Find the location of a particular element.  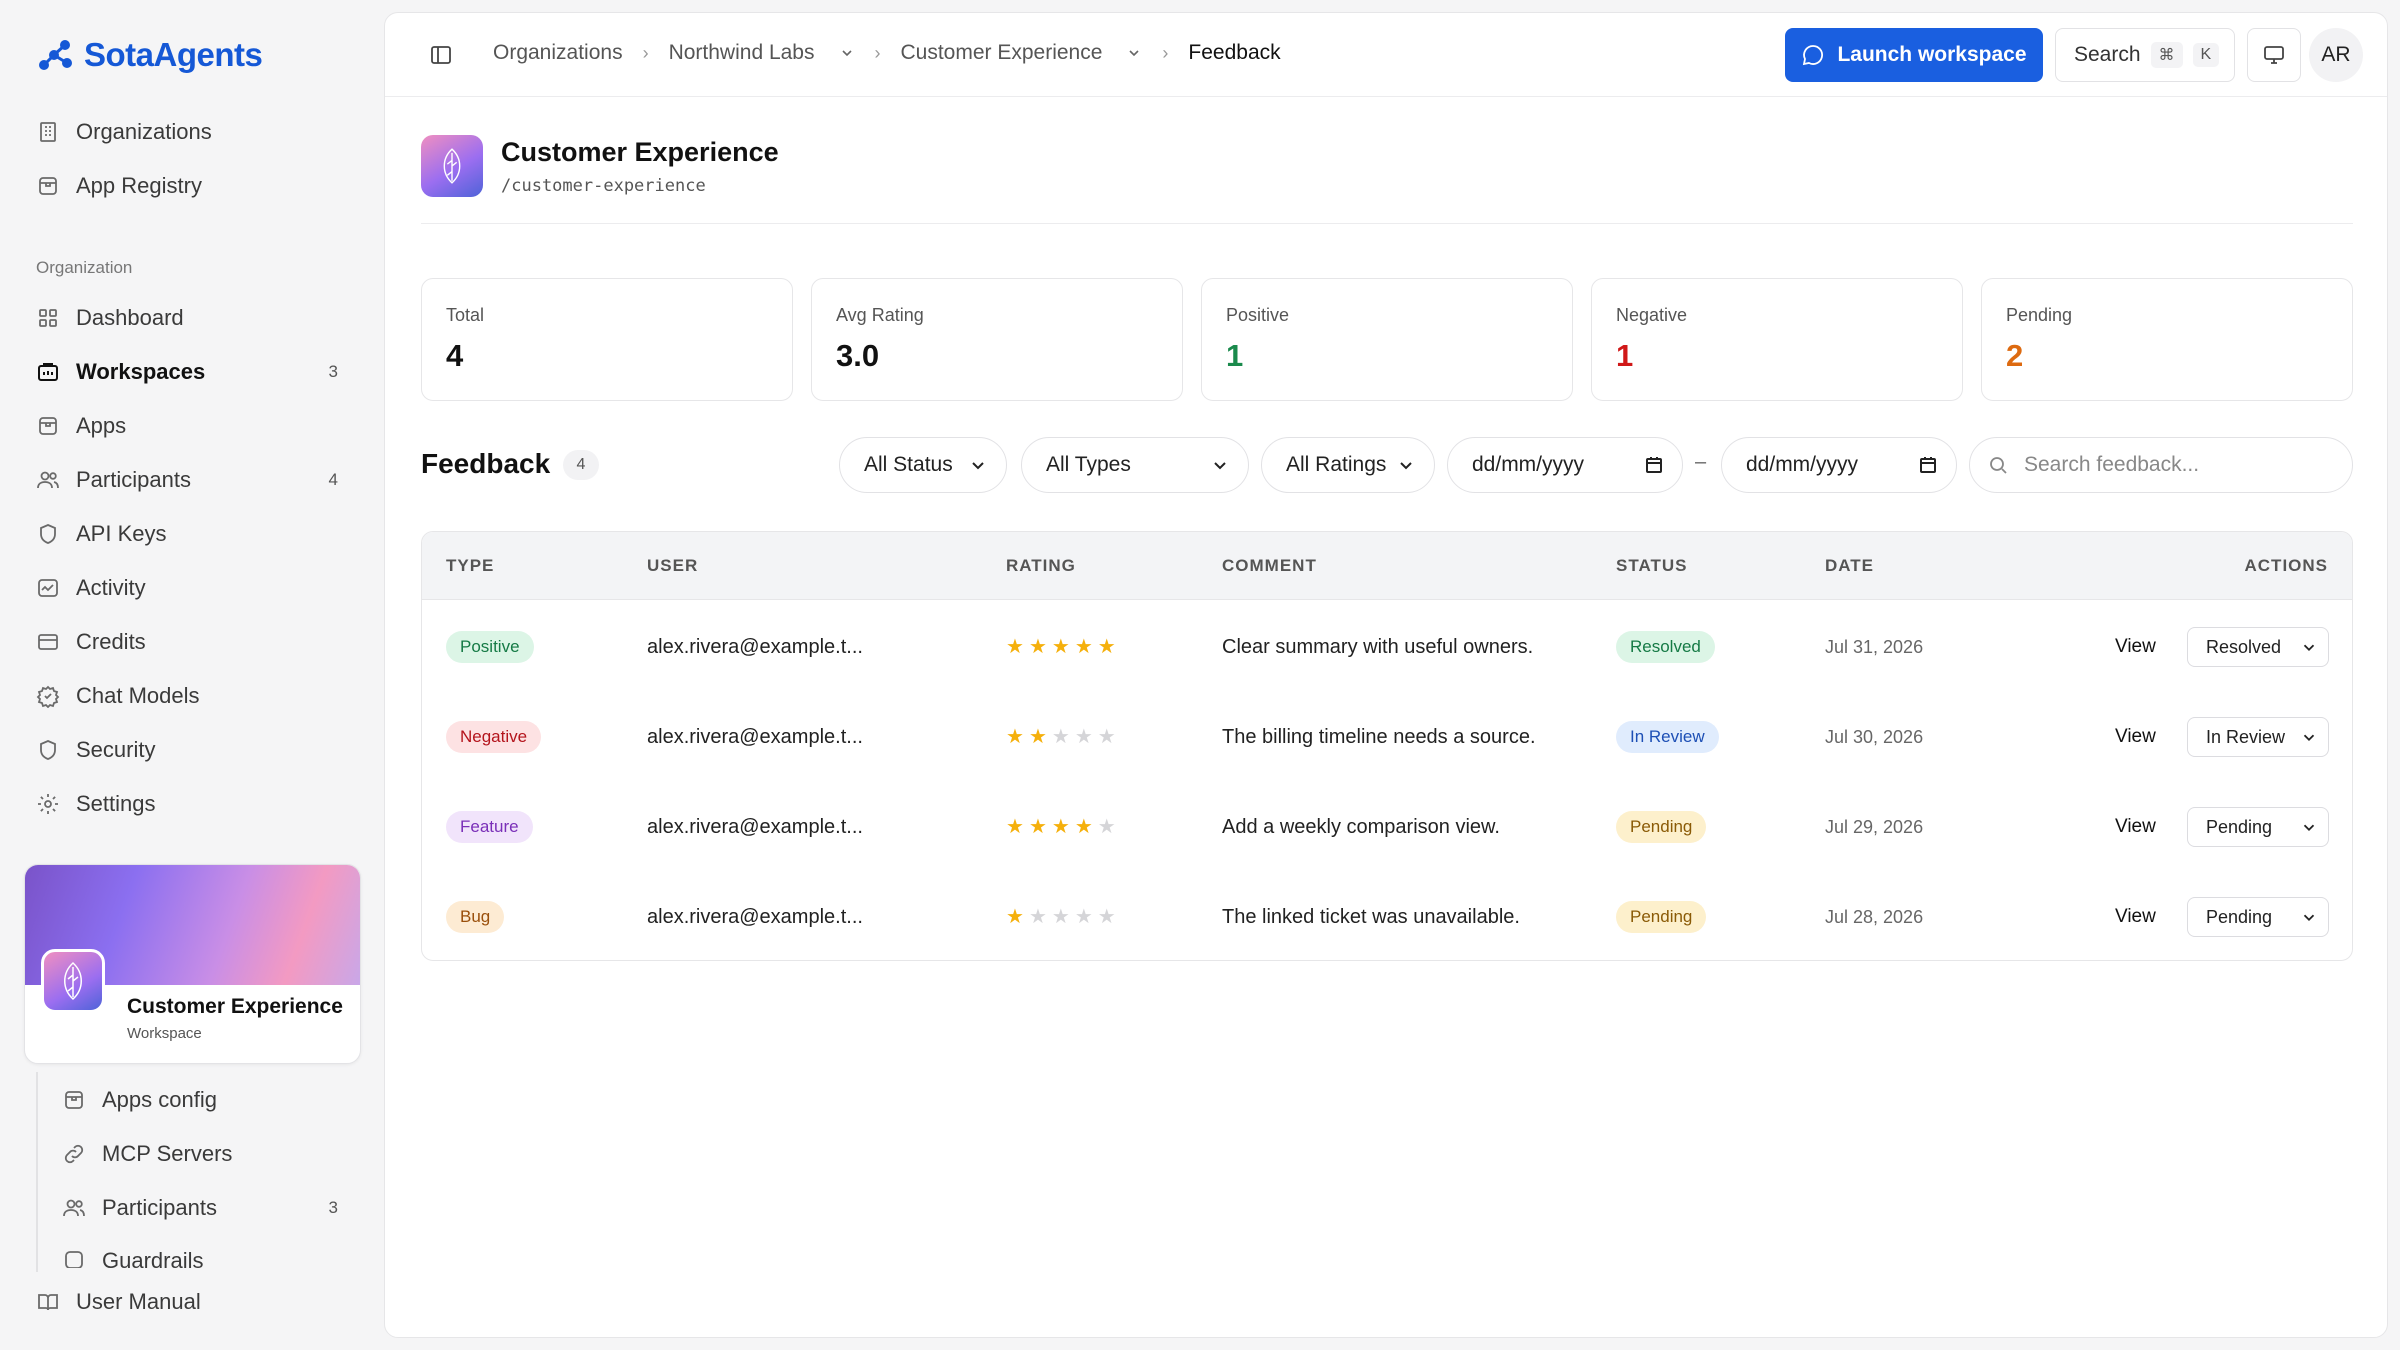

stat-label: Total is located at coordinates (465, 315).